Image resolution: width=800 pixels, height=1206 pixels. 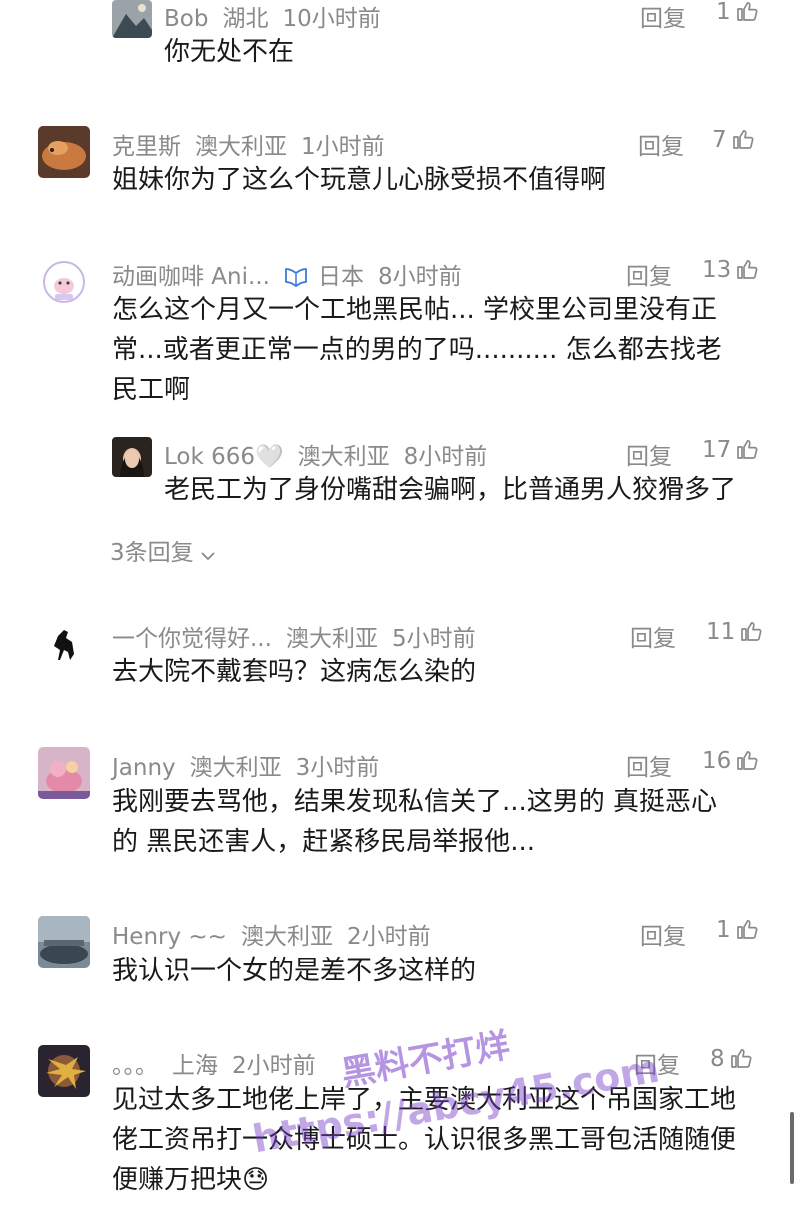 What do you see at coordinates (135, 1066) in the screenshot?
I see `username: 。。。` at bounding box center [135, 1066].